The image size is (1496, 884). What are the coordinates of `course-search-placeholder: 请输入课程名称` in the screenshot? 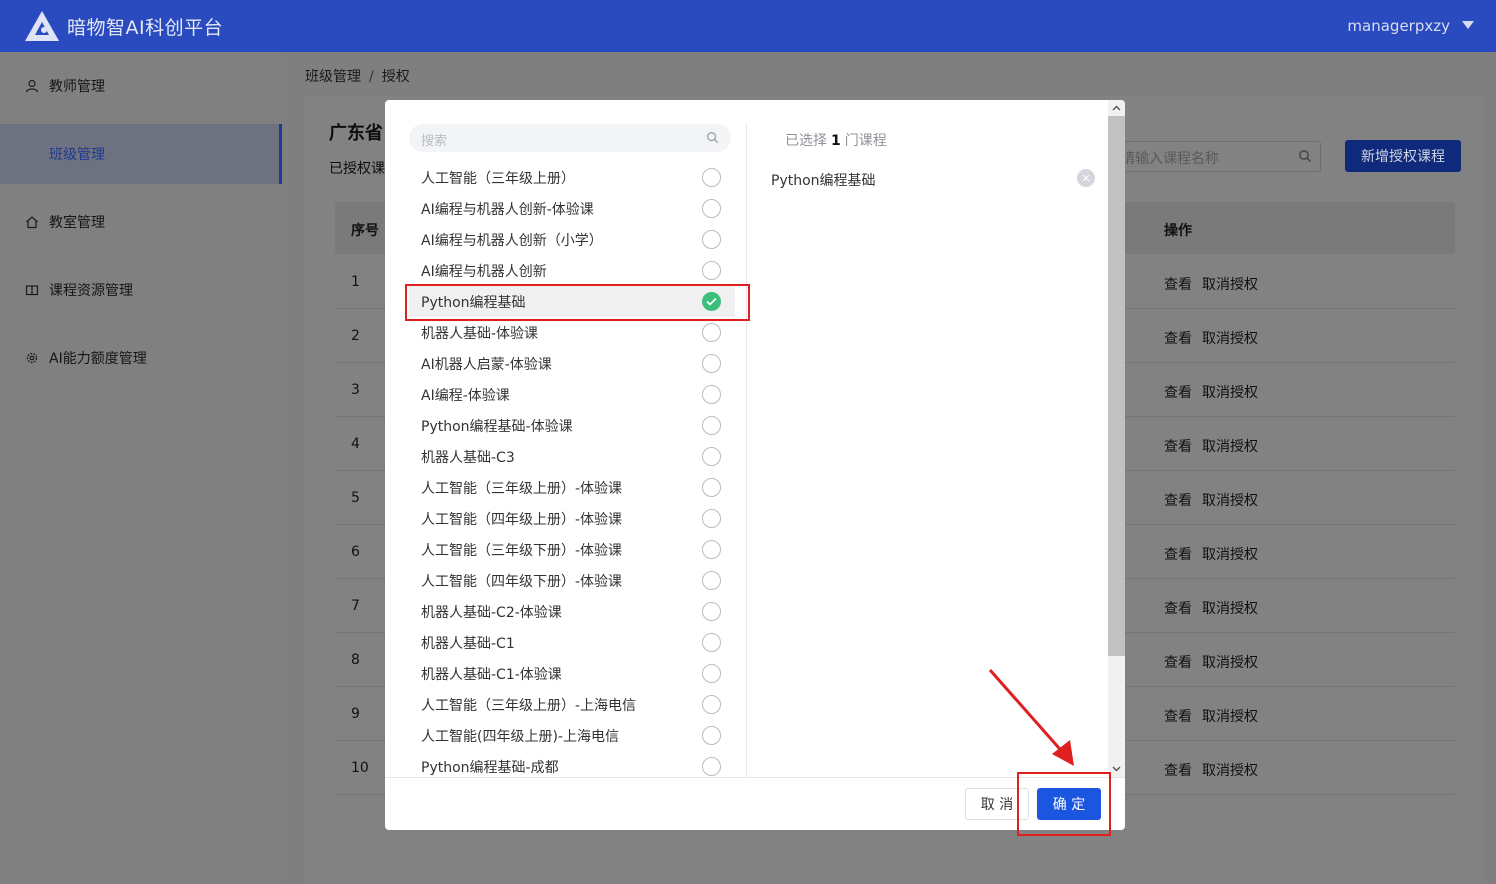 It's located at (1170, 159).